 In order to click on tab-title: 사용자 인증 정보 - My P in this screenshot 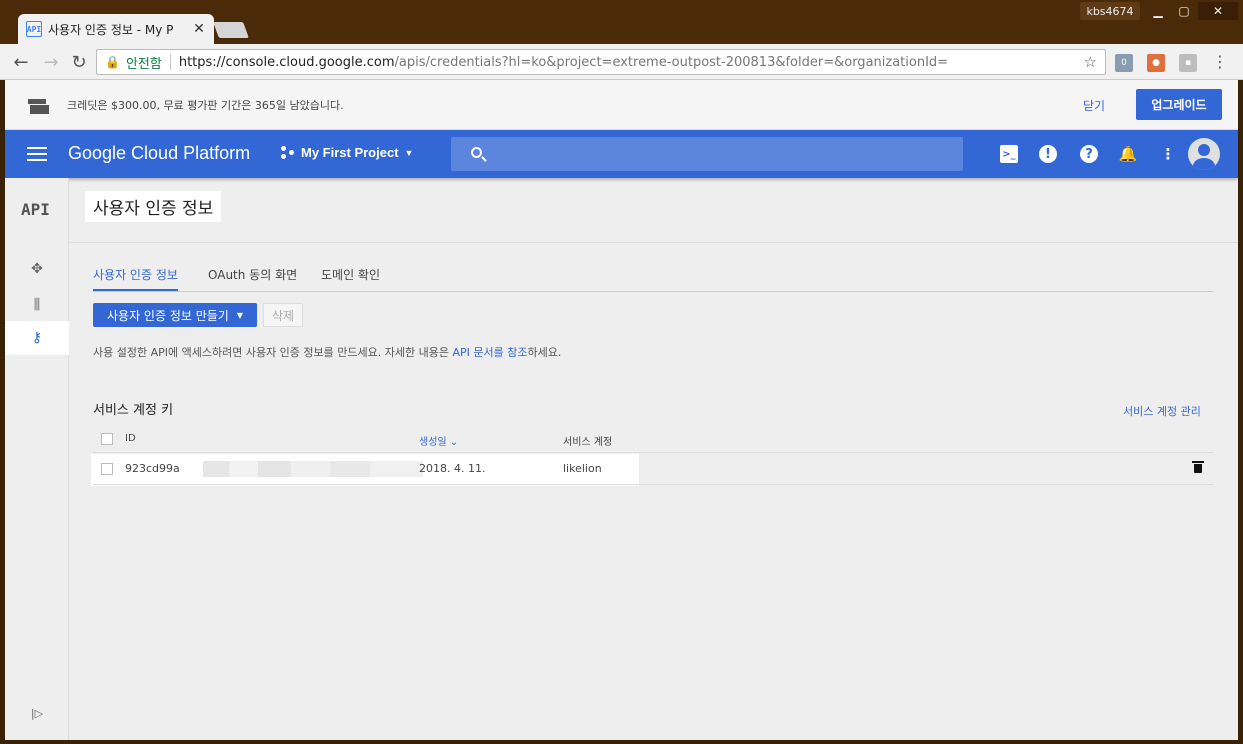, I will do `click(111, 29)`.